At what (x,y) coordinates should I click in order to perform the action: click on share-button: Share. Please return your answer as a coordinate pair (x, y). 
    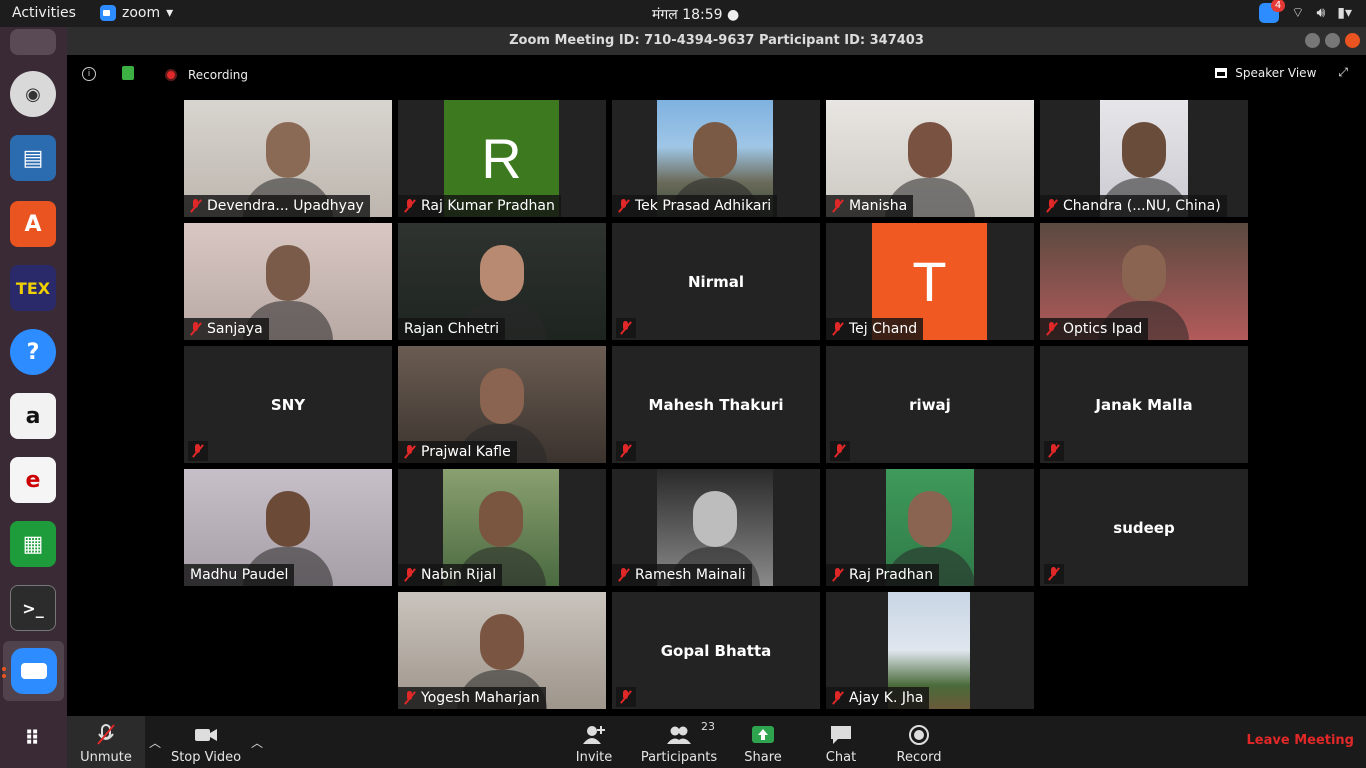
    Looking at the image, I should click on (763, 742).